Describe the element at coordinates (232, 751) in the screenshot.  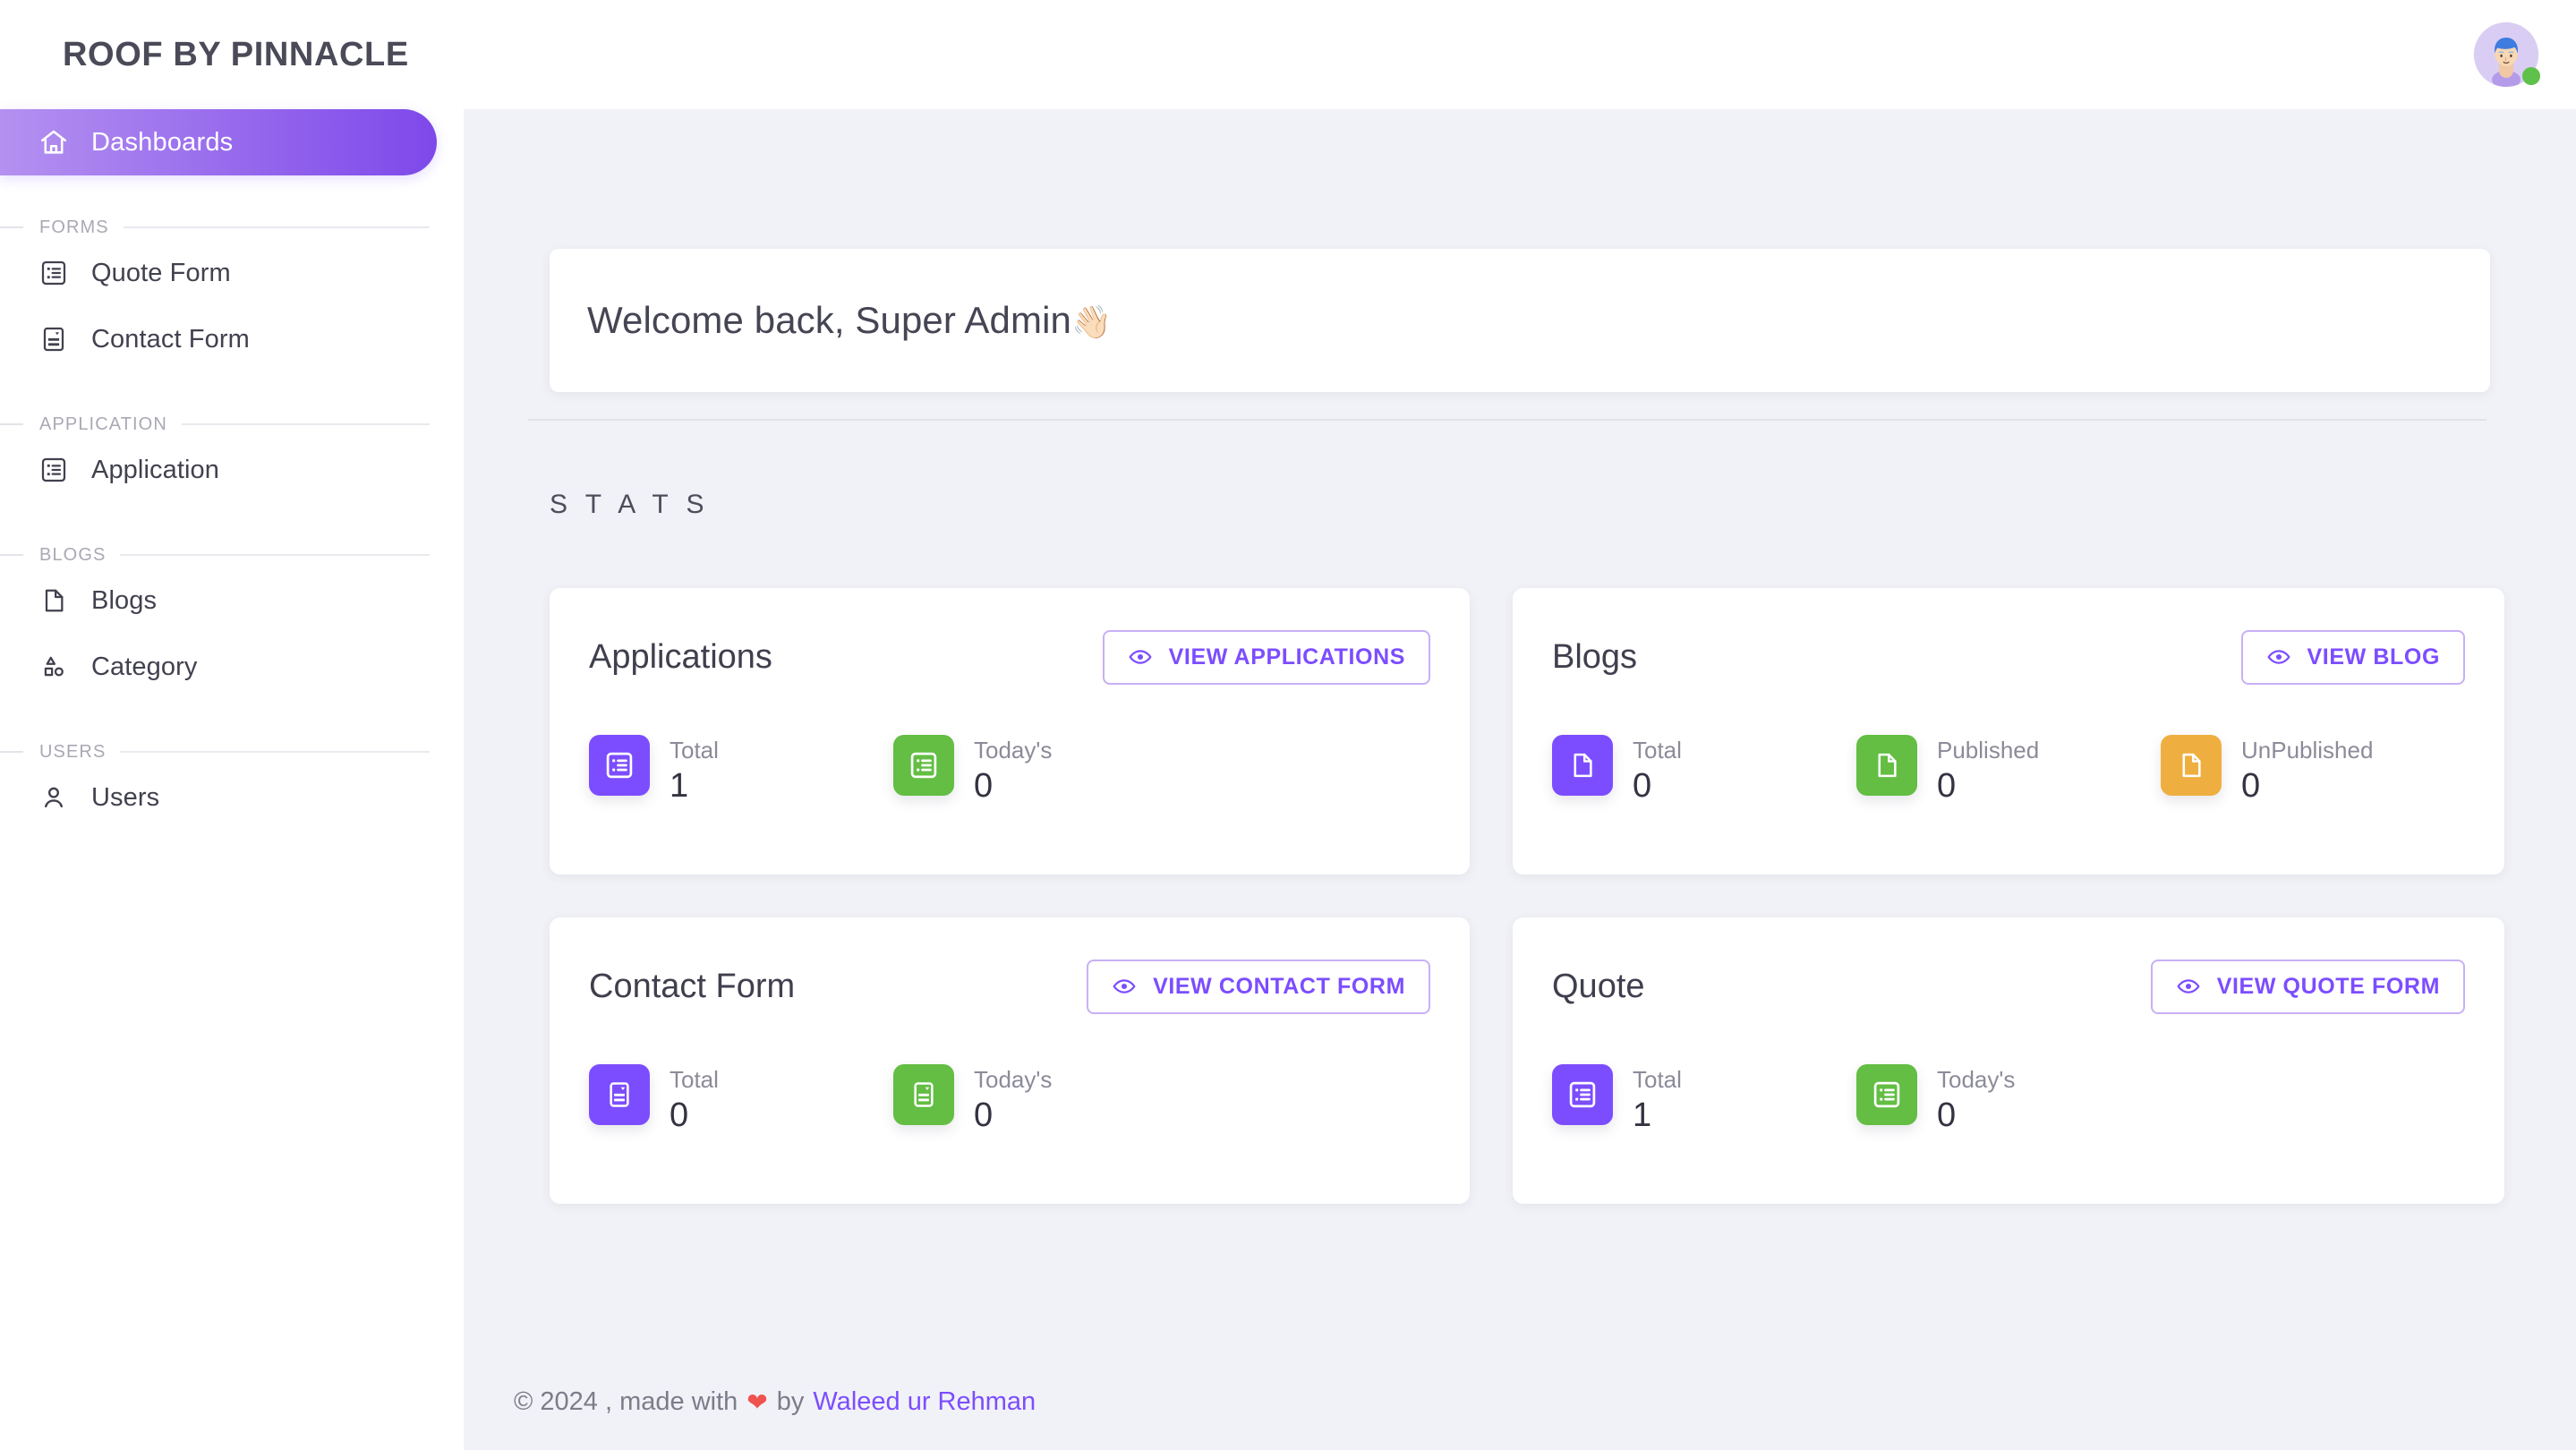
I see `sidebar-section-users: USERS` at that location.